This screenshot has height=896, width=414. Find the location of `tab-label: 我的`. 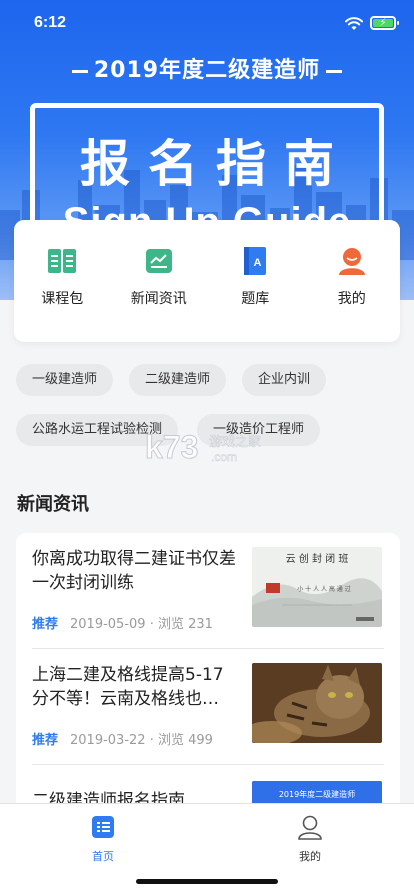

tab-label: 我的 is located at coordinates (310, 856).